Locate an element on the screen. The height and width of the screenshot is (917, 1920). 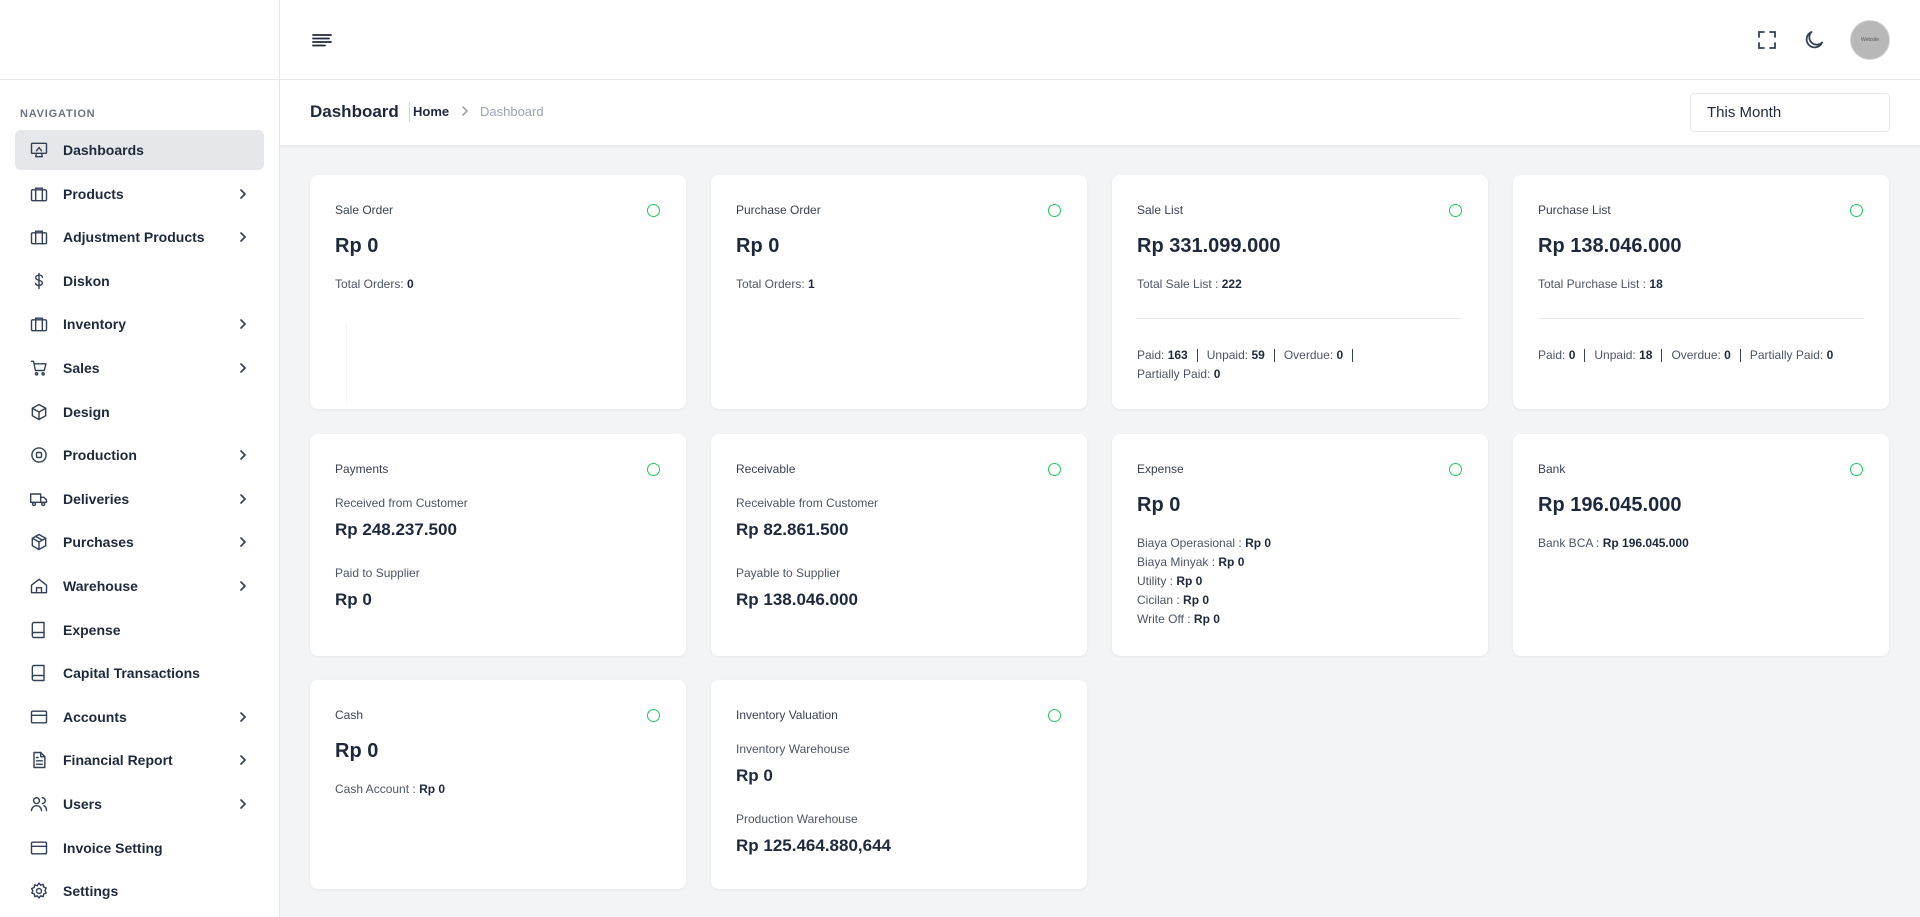
sidebar-item-label: Products is located at coordinates (93, 193).